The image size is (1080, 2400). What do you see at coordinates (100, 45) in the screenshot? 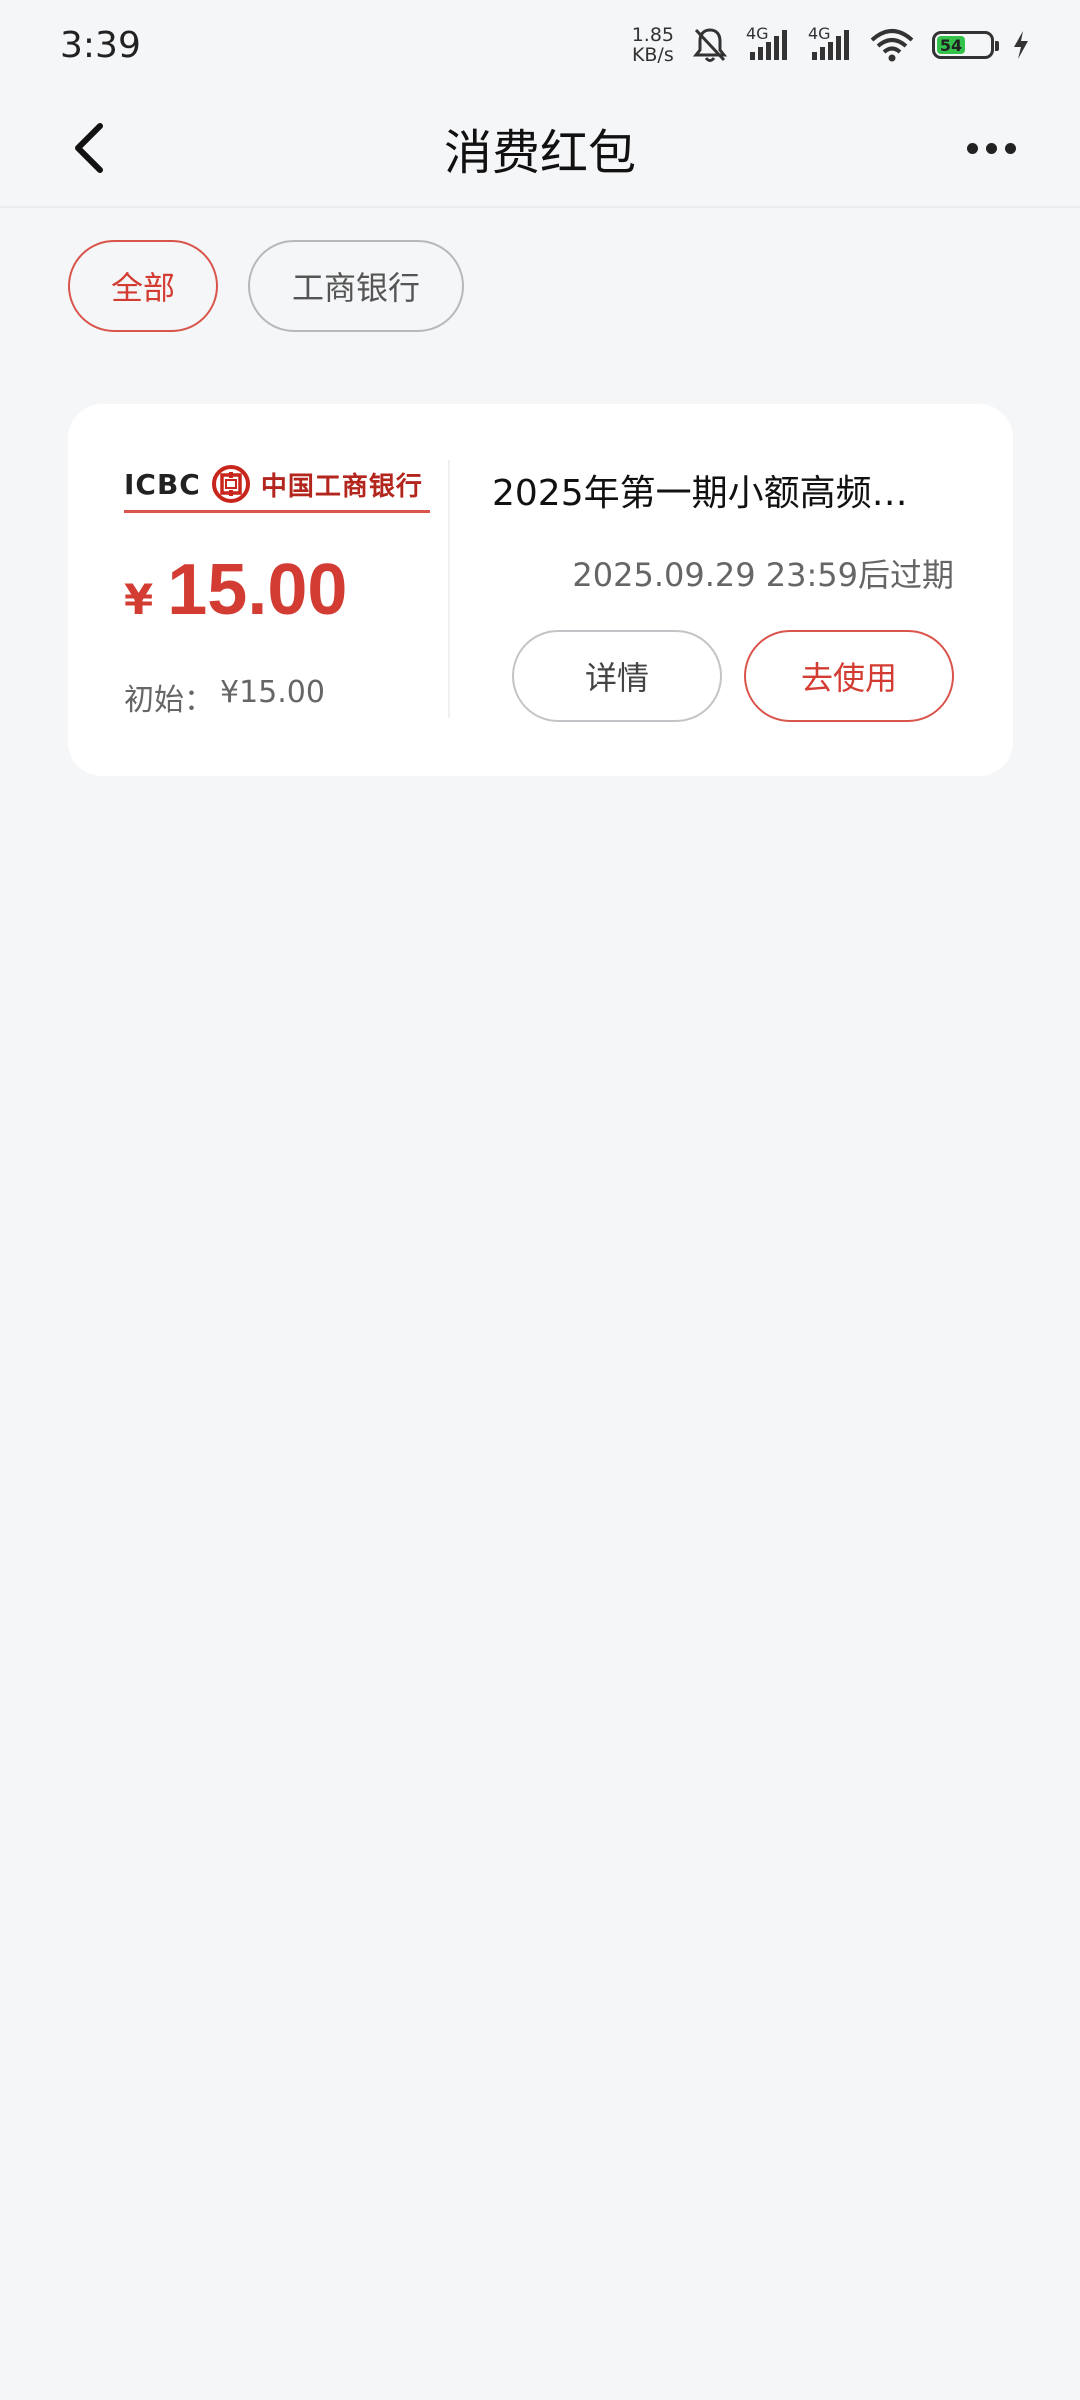
I see `status-time: 3:39` at bounding box center [100, 45].